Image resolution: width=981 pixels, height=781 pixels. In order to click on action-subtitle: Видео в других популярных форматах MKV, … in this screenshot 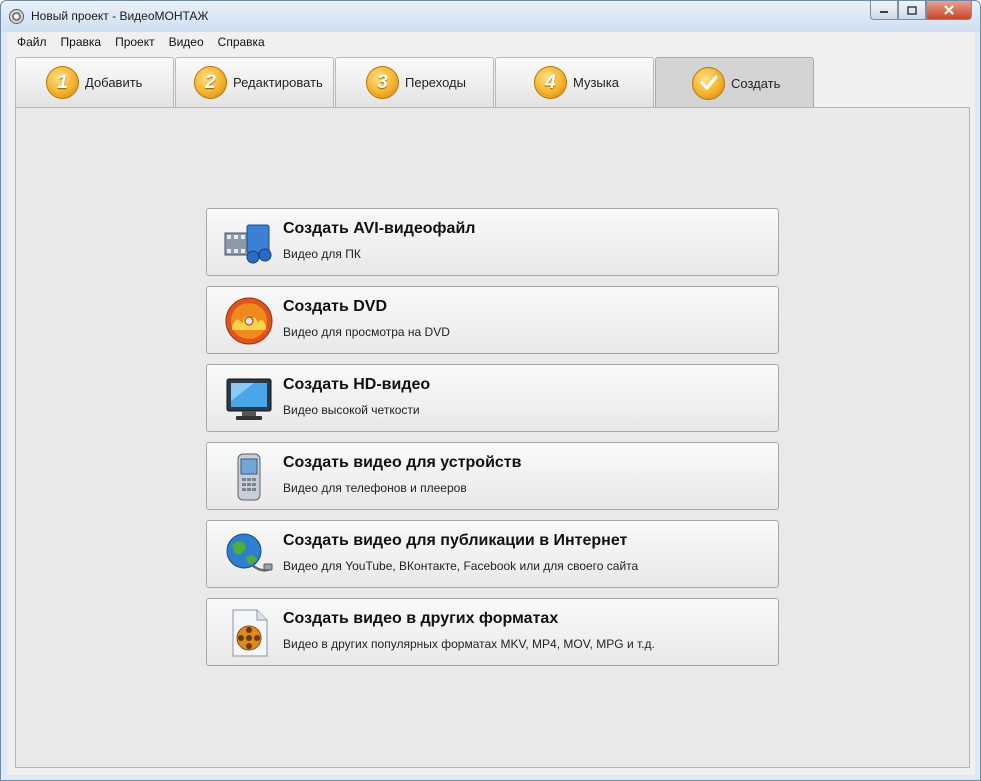, I will do `click(469, 644)`.